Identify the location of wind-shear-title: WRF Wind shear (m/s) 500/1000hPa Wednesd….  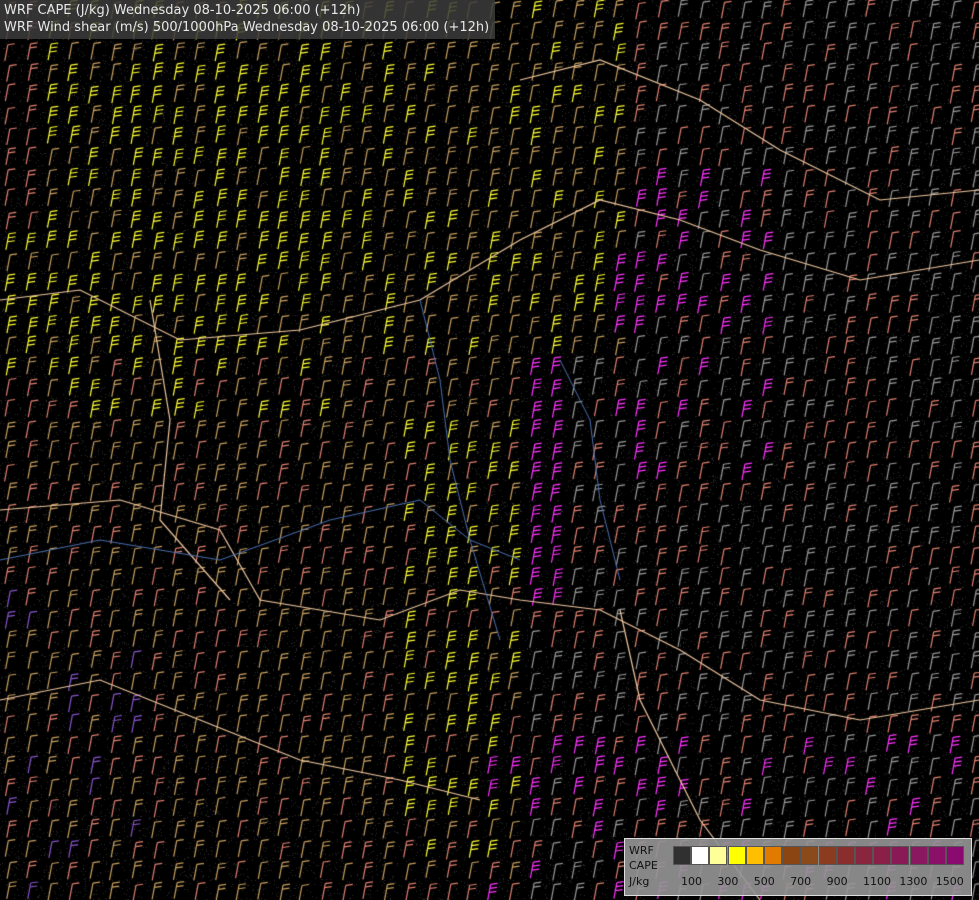
(247, 27).